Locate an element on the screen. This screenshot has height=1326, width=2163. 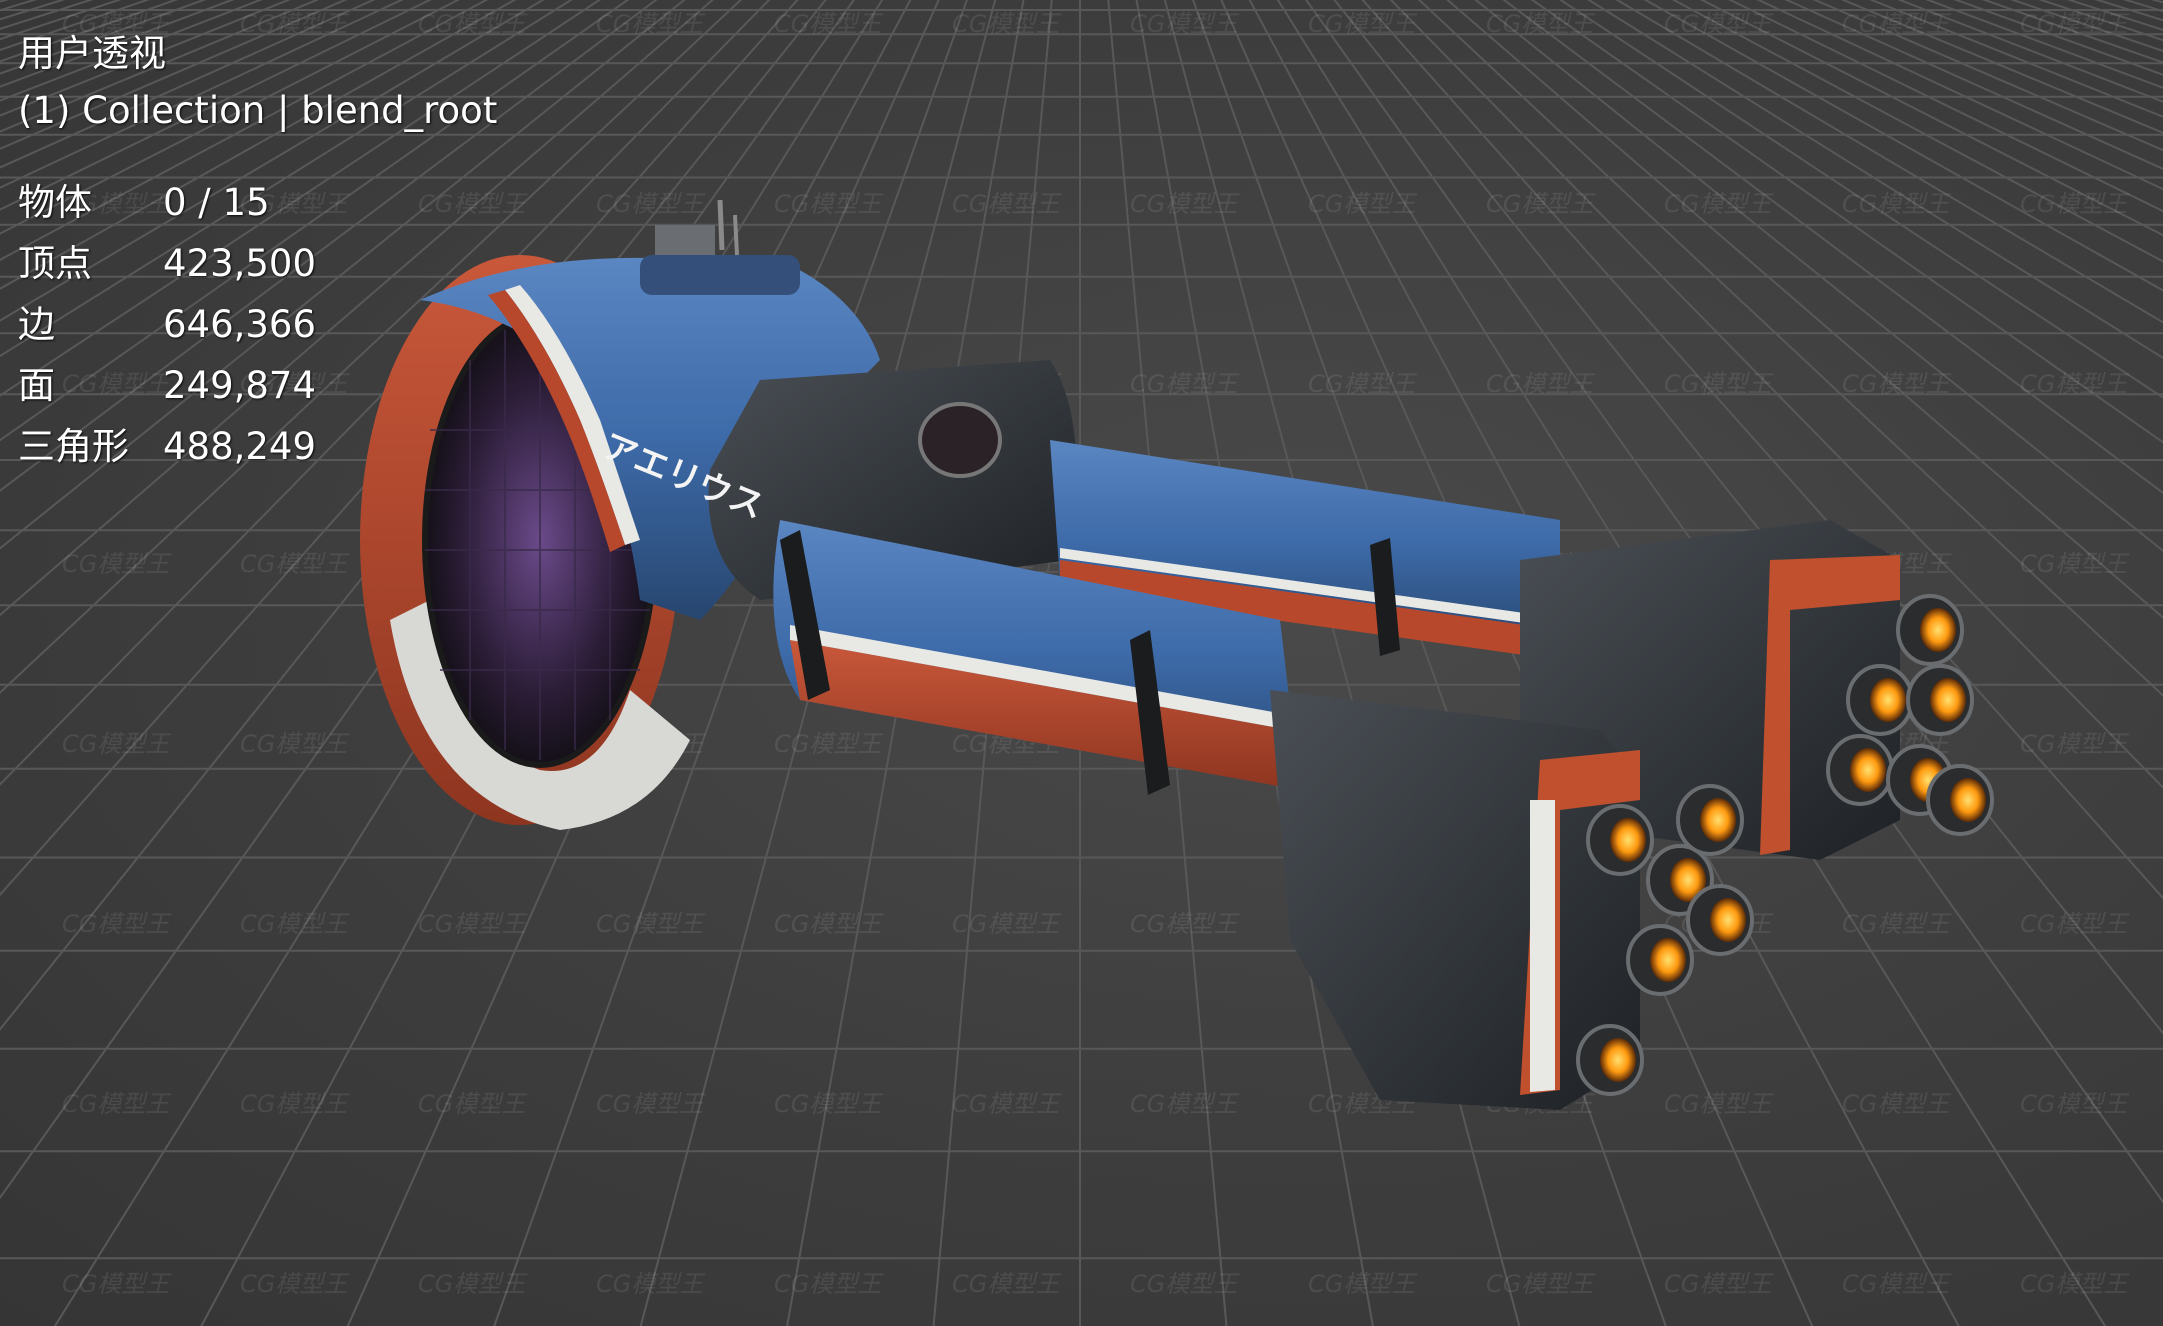
stat-label: 边 is located at coordinates (36, 324).